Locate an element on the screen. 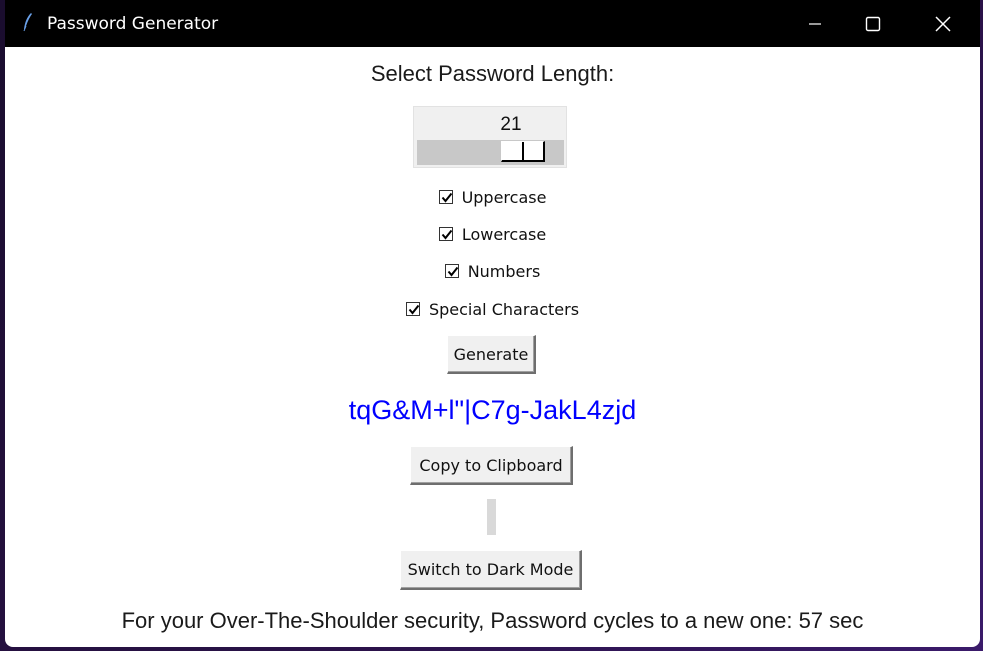 This screenshot has width=983, height=651. feather-icon is located at coordinates (27, 22).